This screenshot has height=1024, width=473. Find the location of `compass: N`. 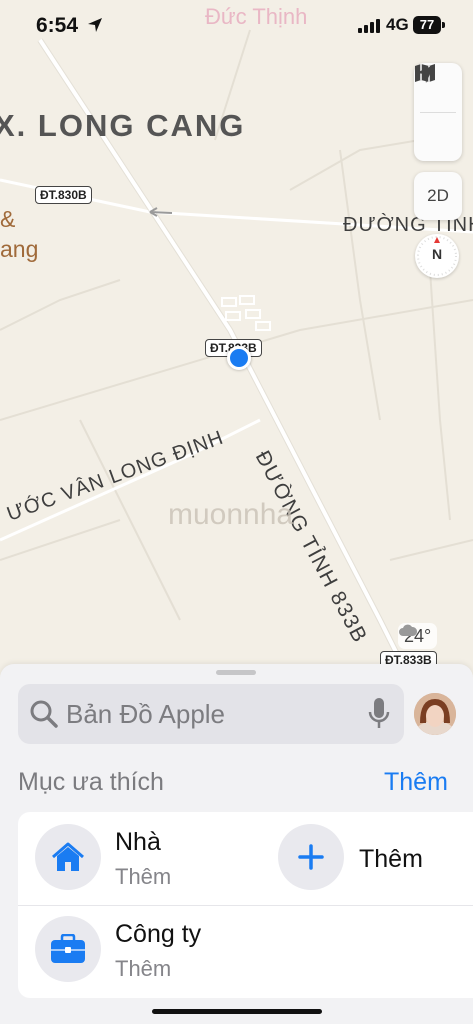

compass: N is located at coordinates (437, 256).